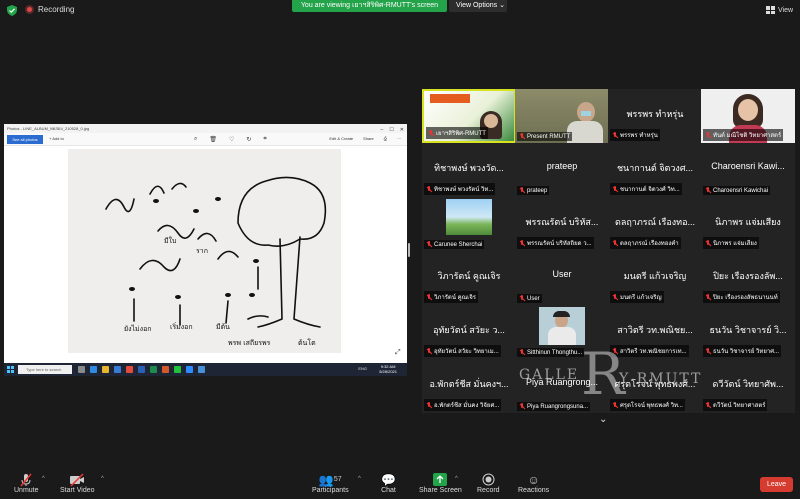 The image size is (800, 499). I want to click on fullscreen-icon: ⤢, so click(398, 353).